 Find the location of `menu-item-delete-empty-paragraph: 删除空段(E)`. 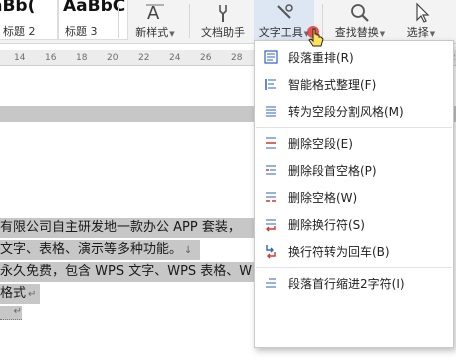

menu-item-delete-empty-paragraph: 删除空段(E) is located at coordinates (354, 143).